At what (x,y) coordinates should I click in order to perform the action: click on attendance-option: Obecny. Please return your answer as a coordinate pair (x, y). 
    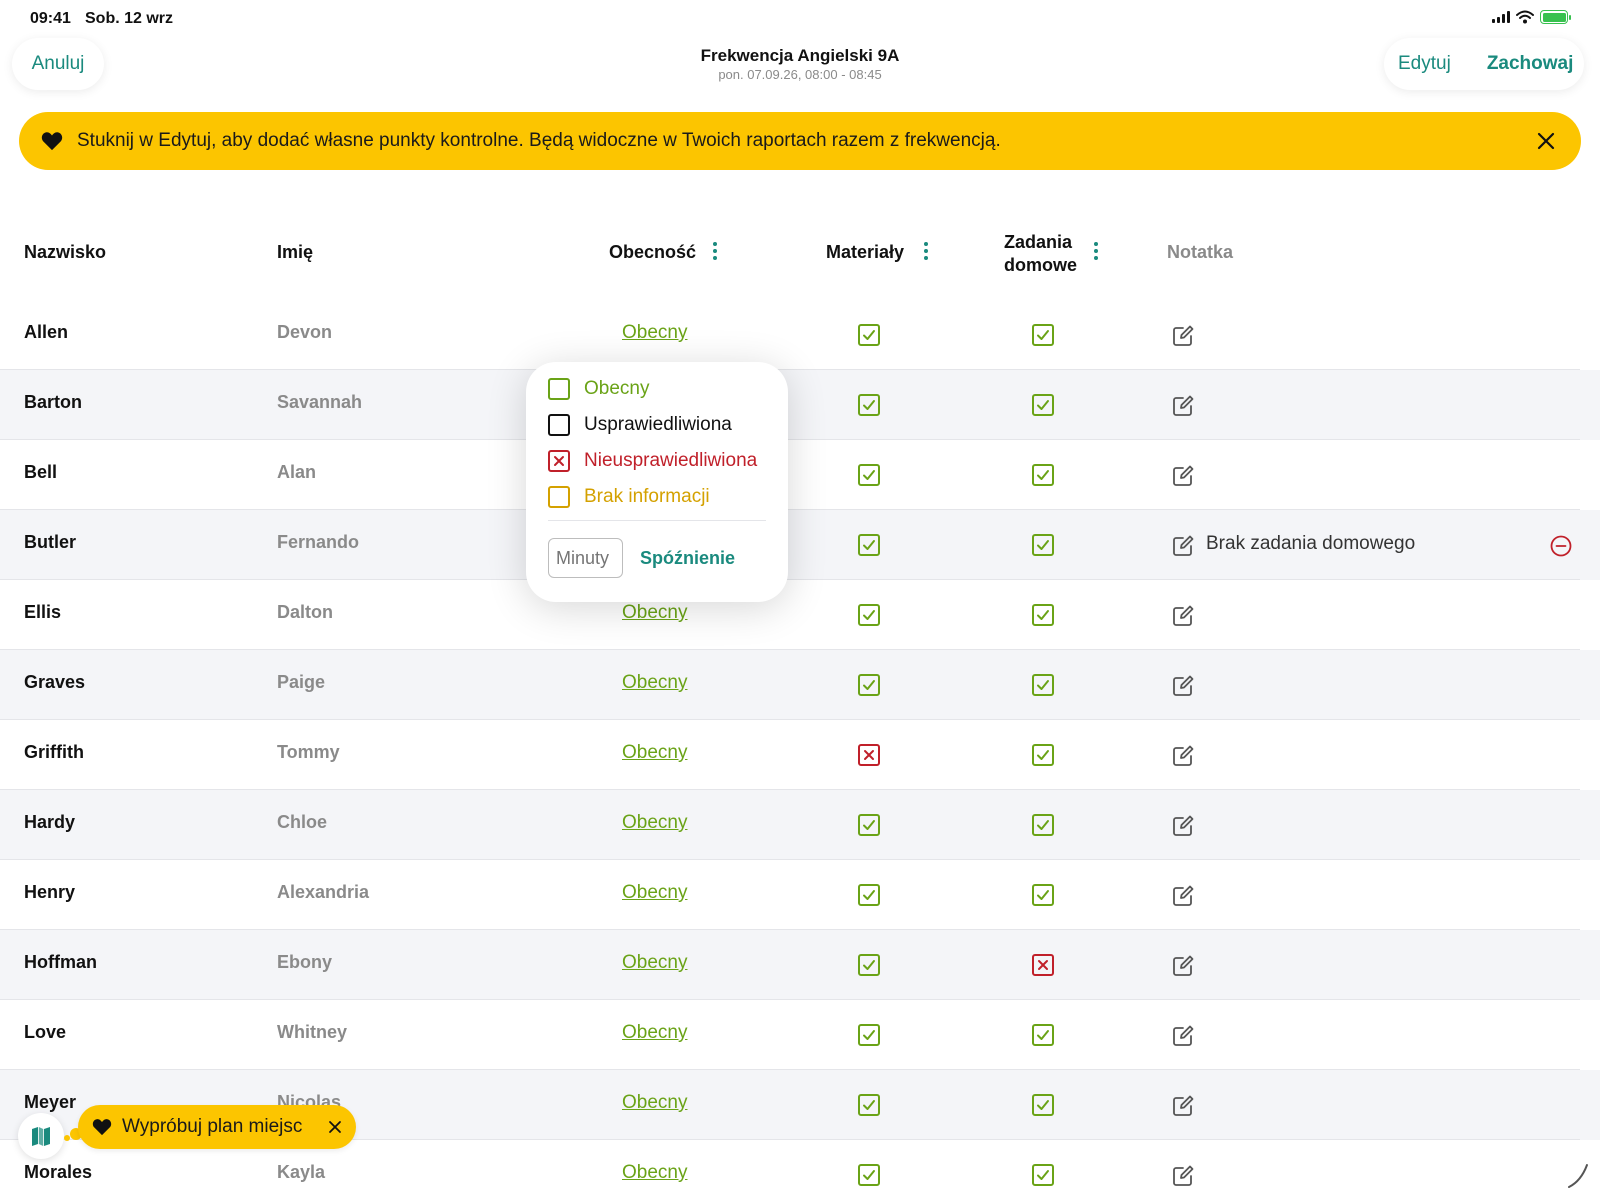
    Looking at the image, I should click on (598, 389).